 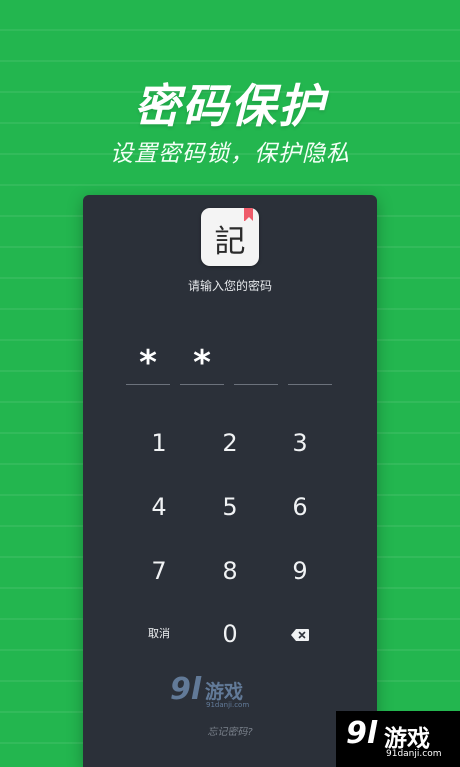 I want to click on pin-digit-1: *, so click(x=148, y=363).